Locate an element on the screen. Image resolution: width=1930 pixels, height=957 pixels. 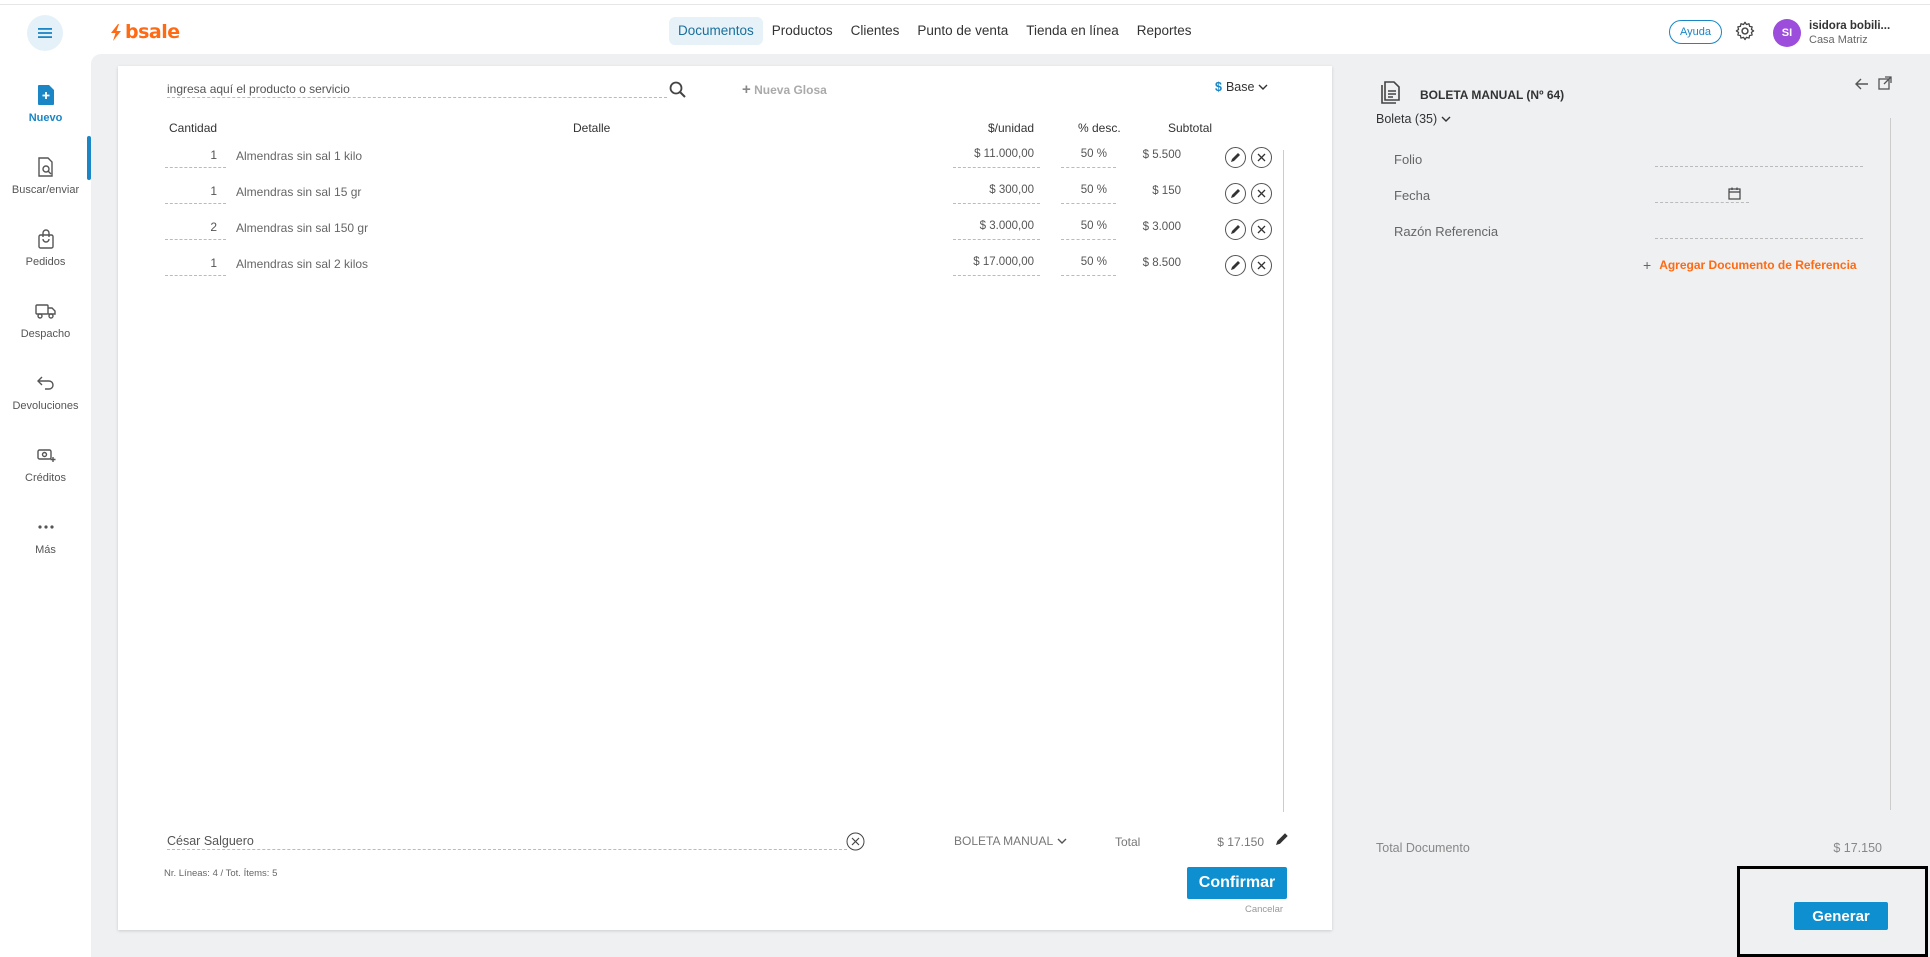
sidebar-item-label: Buscar/enviar is located at coordinates (45, 190).